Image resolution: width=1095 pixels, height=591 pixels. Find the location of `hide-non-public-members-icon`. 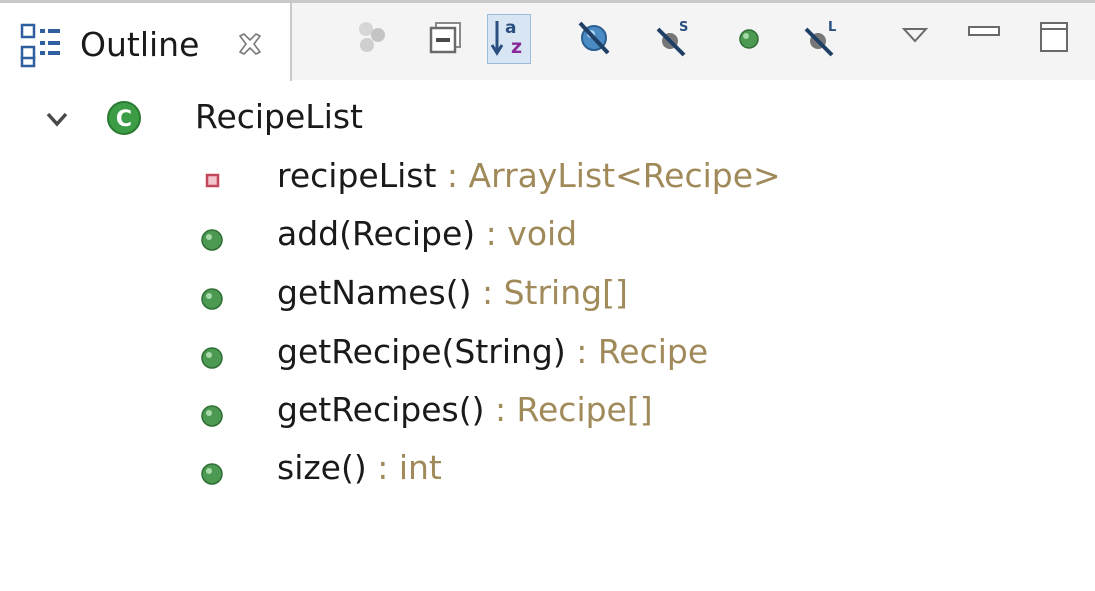

hide-non-public-members-icon is located at coordinates (749, 39).